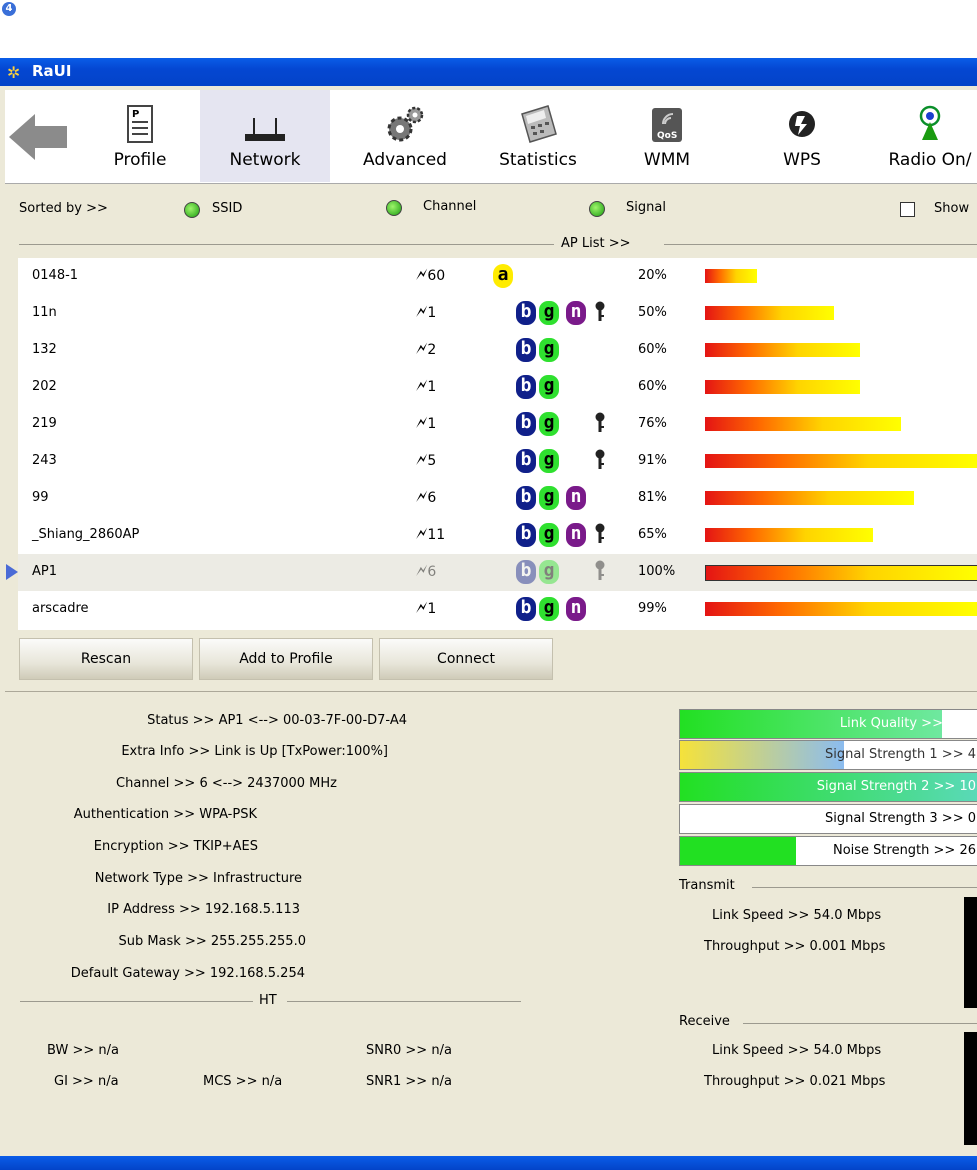 The height and width of the screenshot is (1170, 977). What do you see at coordinates (652, 534) in the screenshot?
I see `ap-signal-percent: 65%` at bounding box center [652, 534].